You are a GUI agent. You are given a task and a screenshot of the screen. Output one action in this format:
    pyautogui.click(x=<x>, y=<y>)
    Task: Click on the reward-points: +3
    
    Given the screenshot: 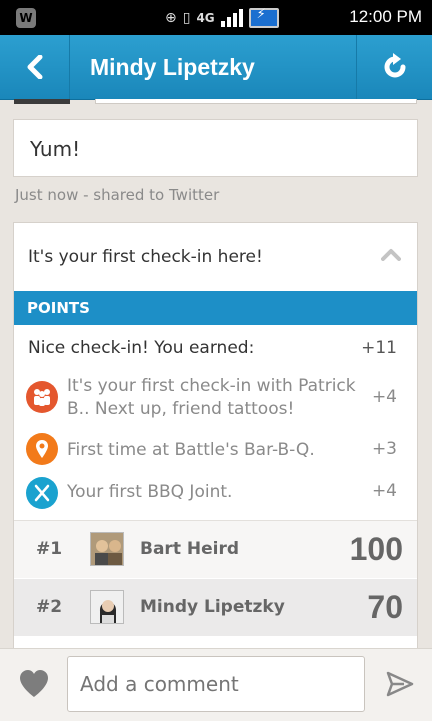 What is the action you would take?
    pyautogui.click(x=384, y=449)
    